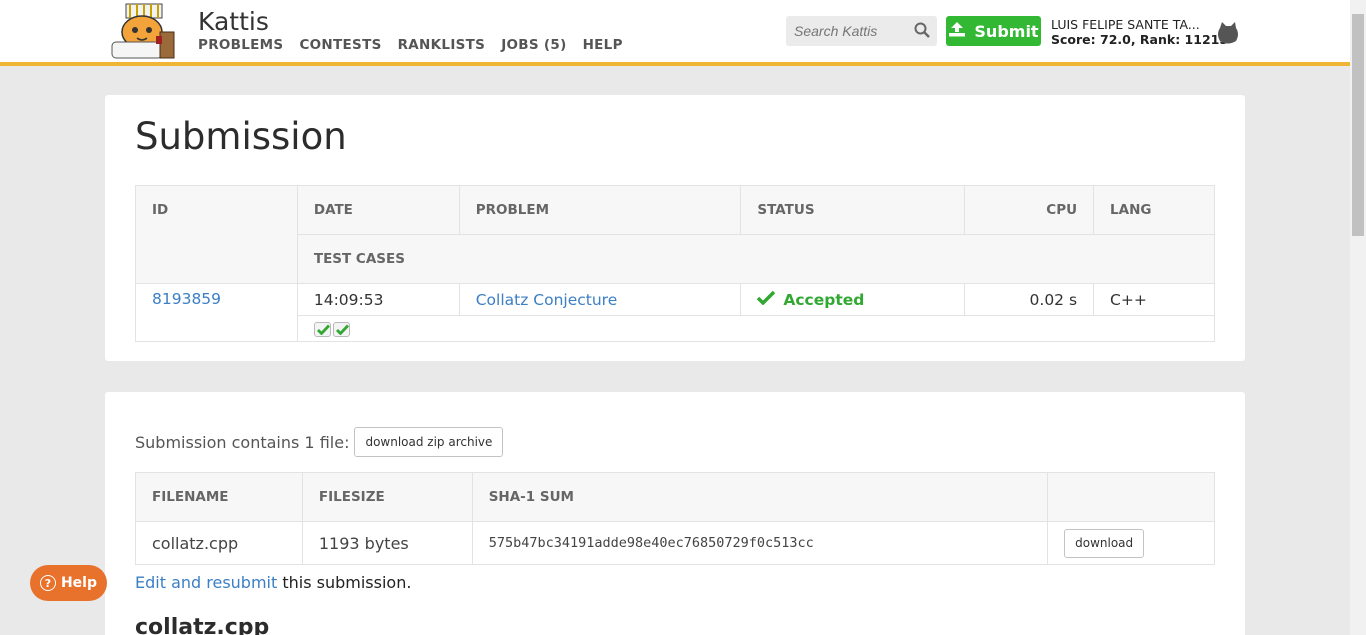  I want to click on col-sha: SHA-1 SUM, so click(760, 497).